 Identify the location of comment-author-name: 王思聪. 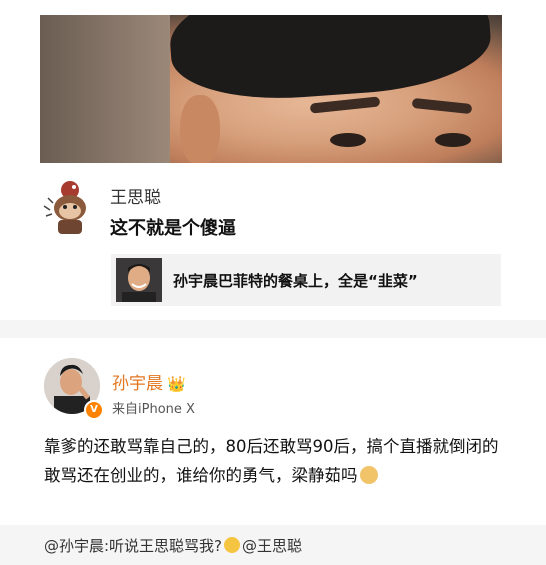
(135, 195).